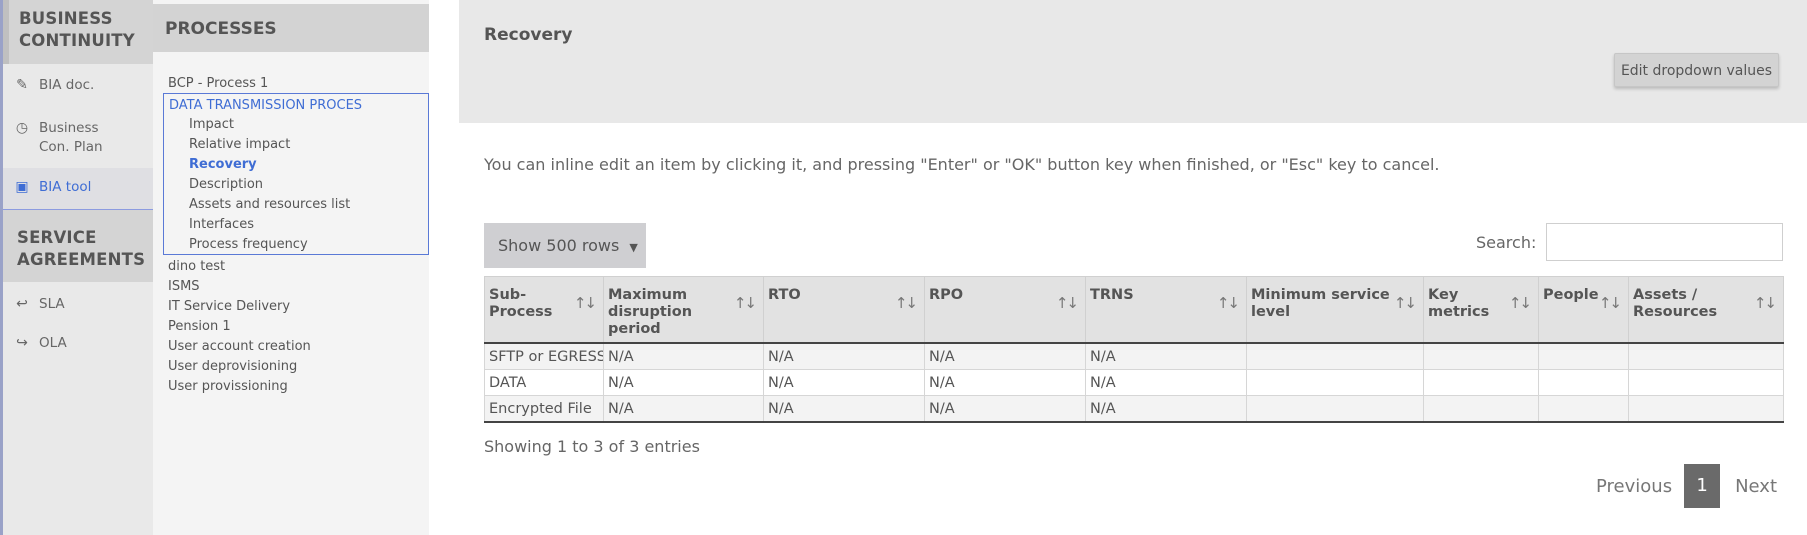 This screenshot has width=1807, height=535. Describe the element at coordinates (544, 356) in the screenshot. I see `table-cell: SFTP or EGRESS` at that location.